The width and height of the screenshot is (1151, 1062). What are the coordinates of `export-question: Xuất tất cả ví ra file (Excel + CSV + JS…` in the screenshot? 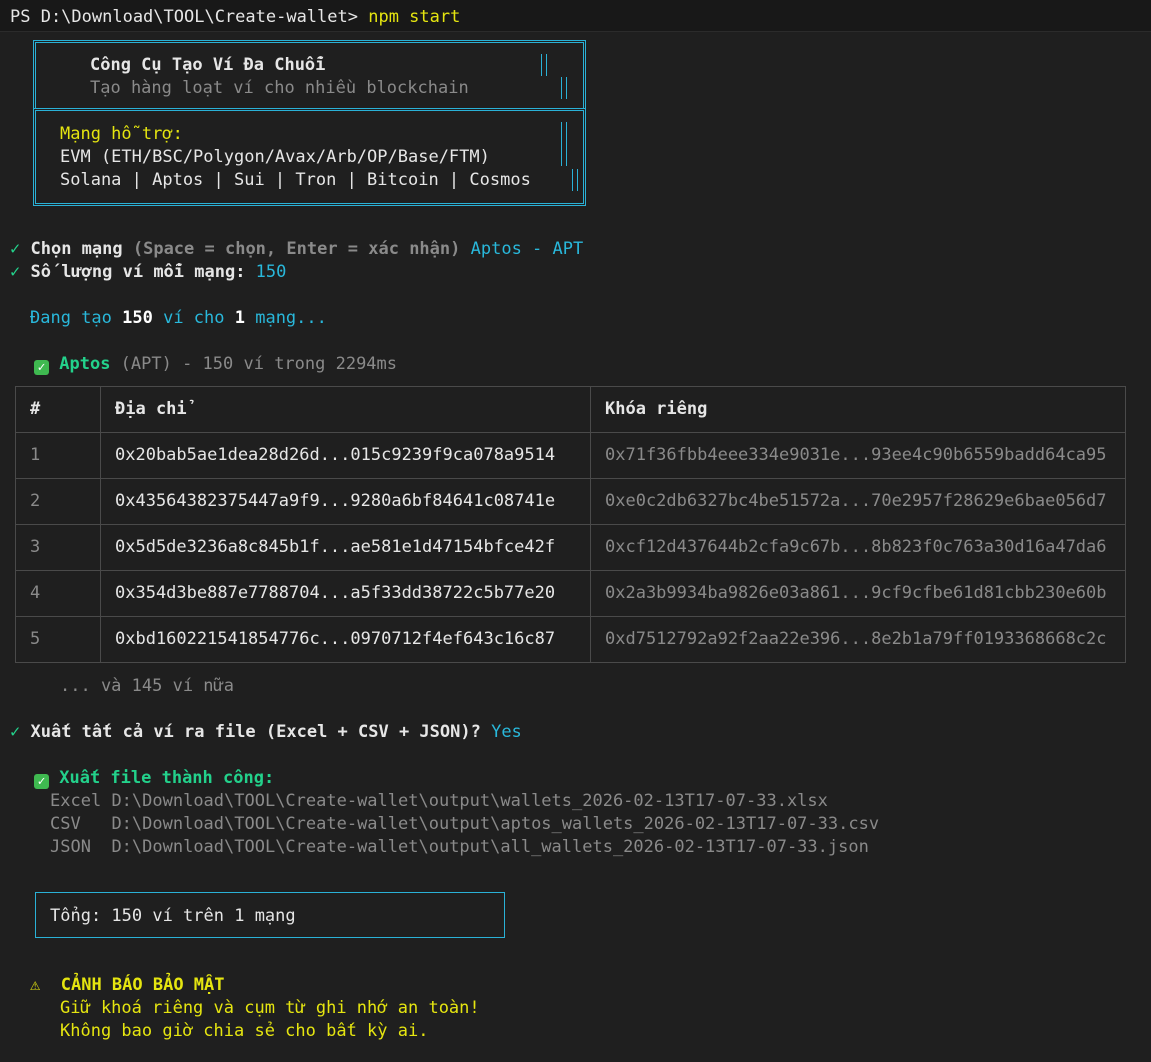 It's located at (261, 732).